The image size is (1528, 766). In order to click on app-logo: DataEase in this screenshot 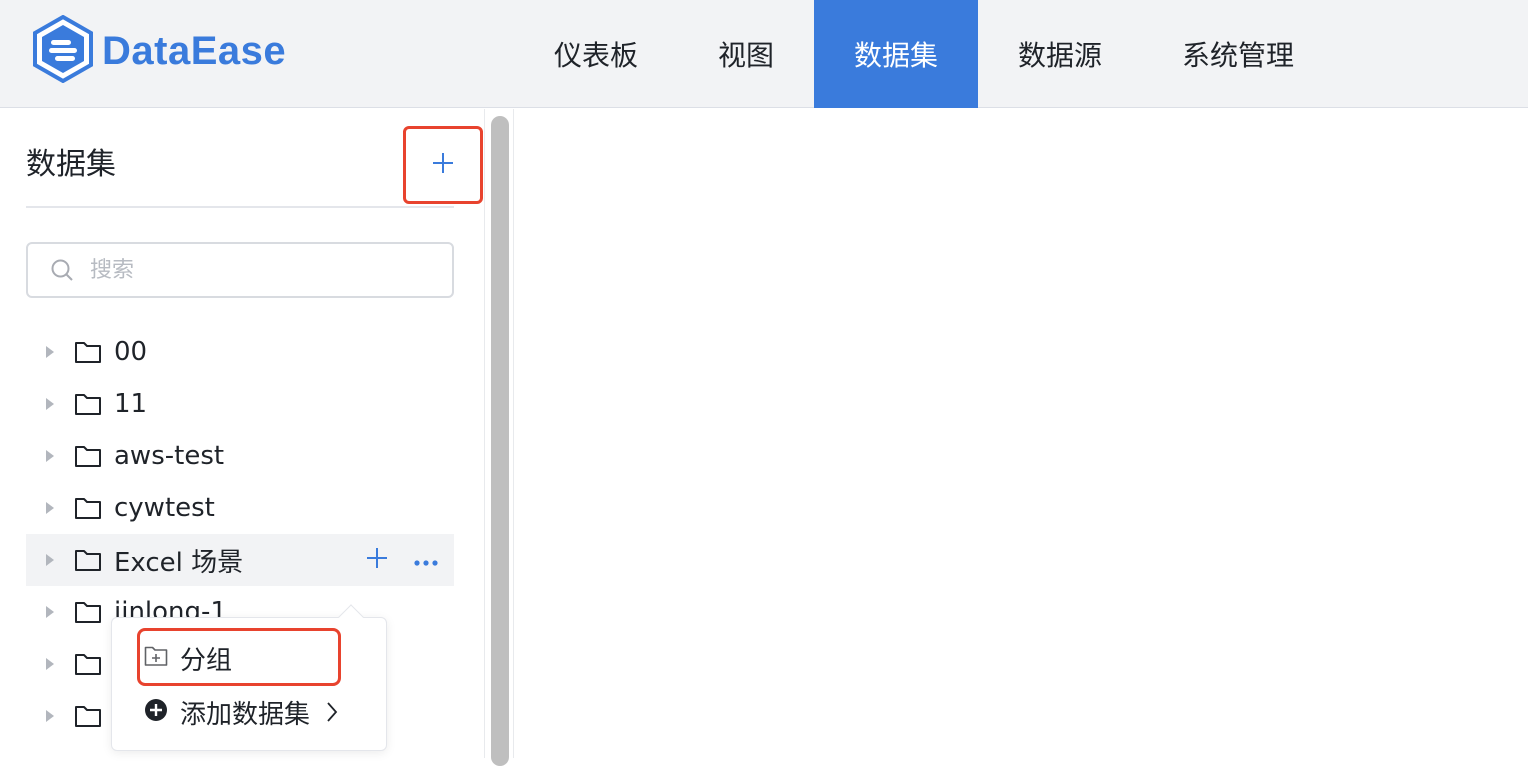, I will do `click(159, 50)`.